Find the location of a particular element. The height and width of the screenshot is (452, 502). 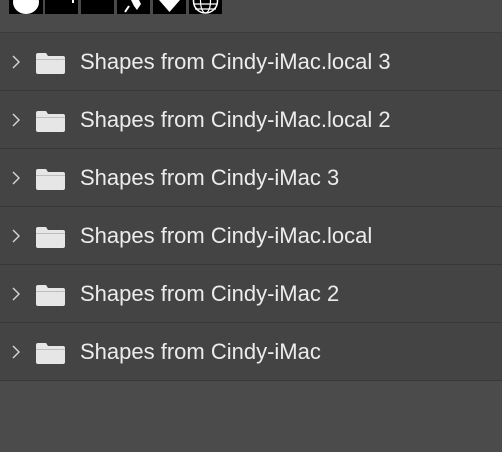

shape-group-row: Shapes from Cindy-iMac 3 is located at coordinates (251, 178).